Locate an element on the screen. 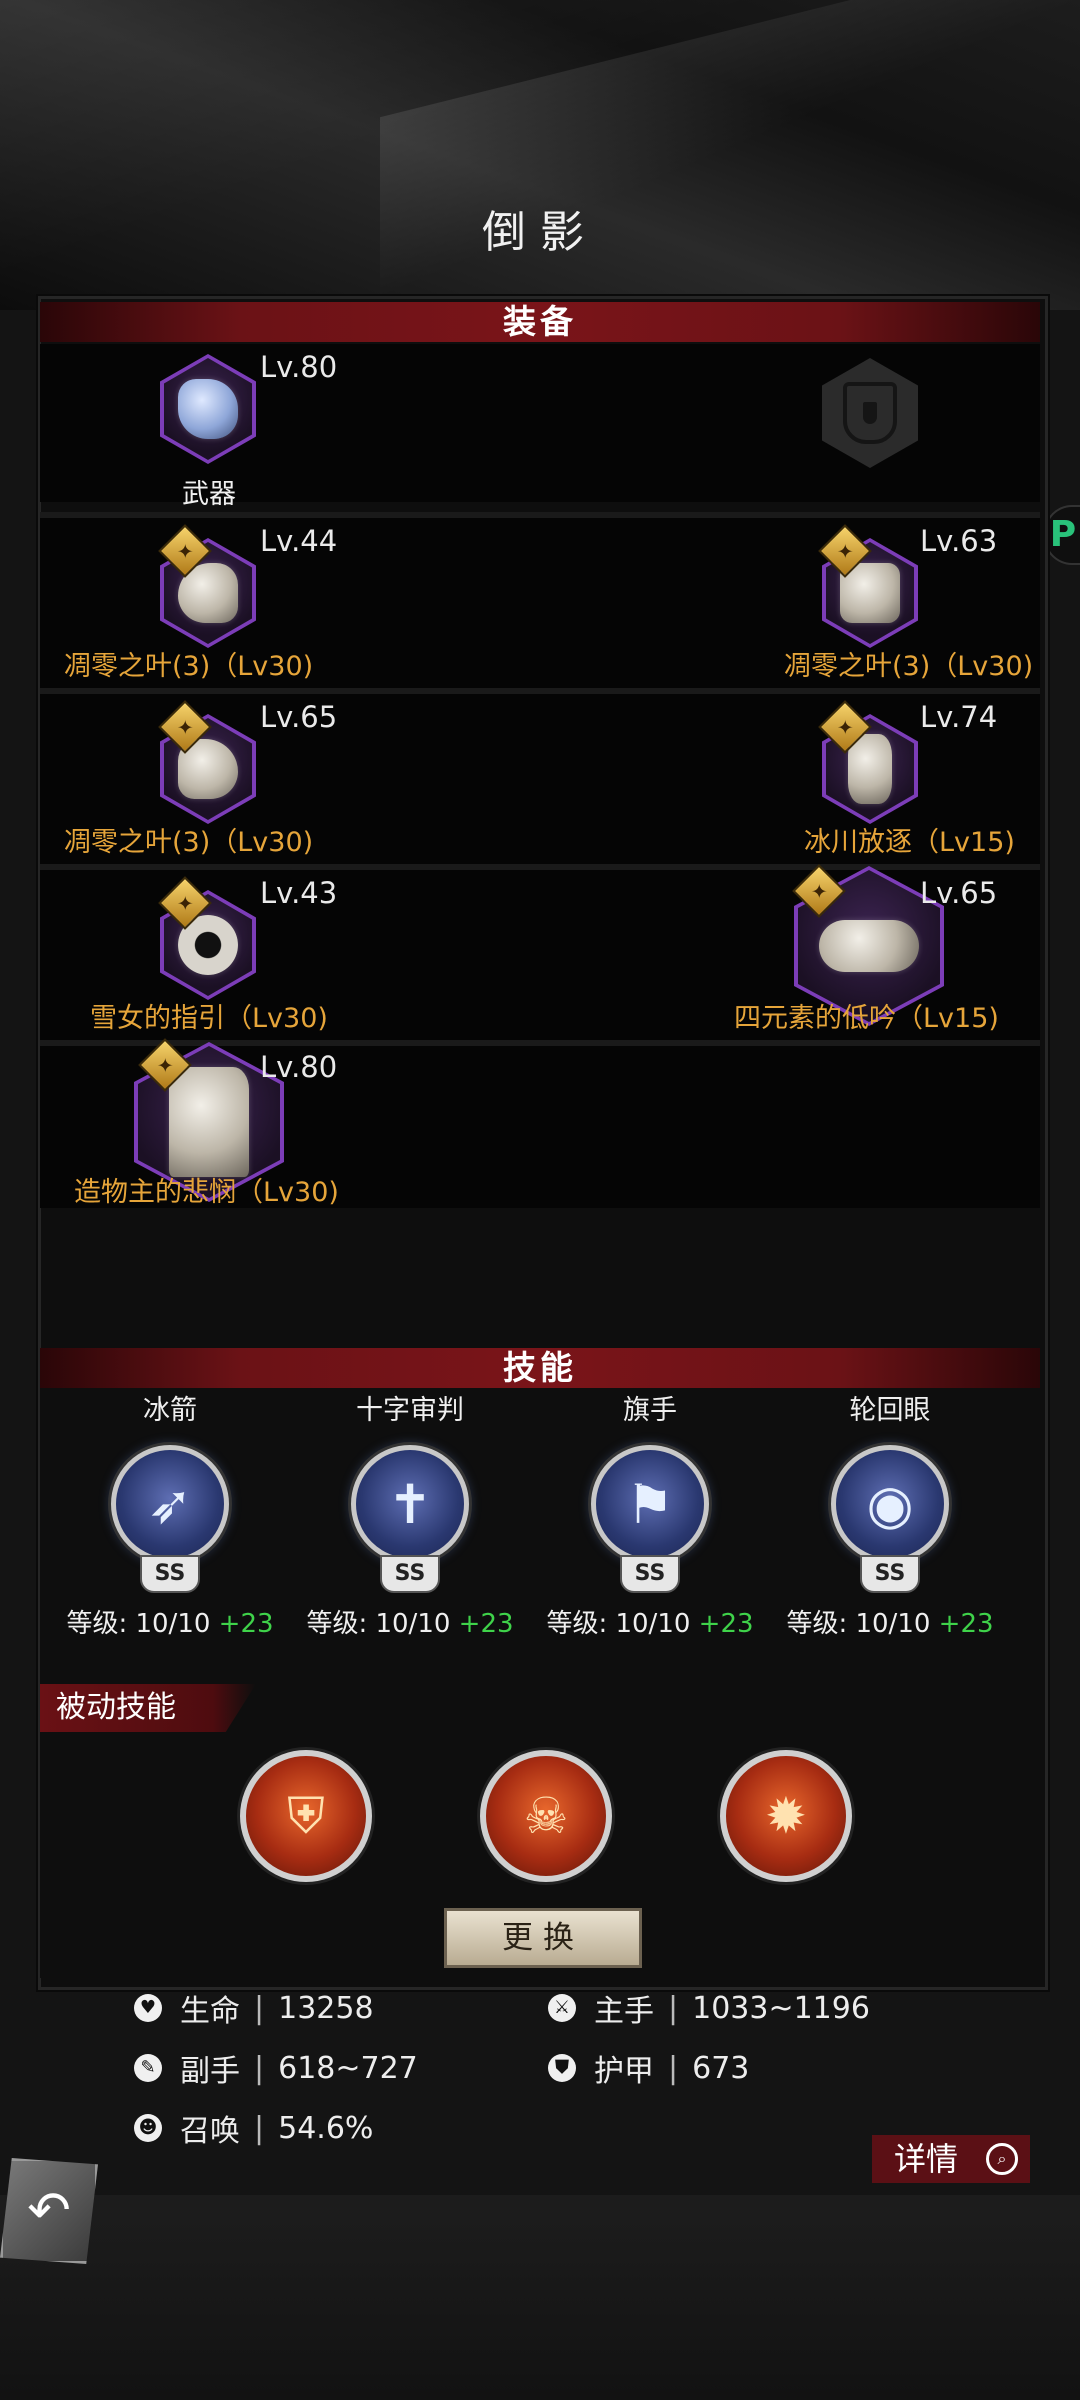  item-level: Lv.43 is located at coordinates (299, 893).